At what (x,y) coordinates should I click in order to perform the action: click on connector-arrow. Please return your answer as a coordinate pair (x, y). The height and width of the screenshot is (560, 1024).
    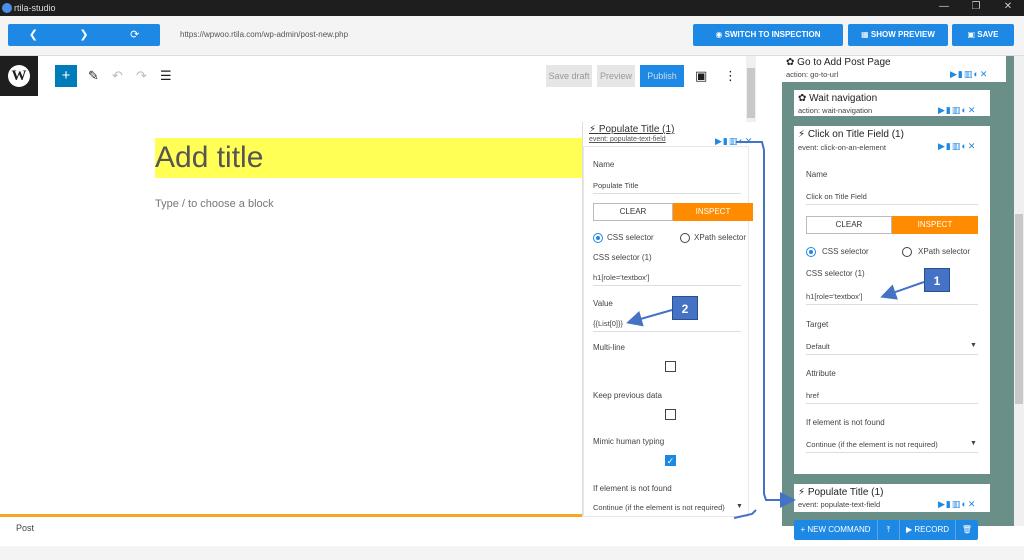
    Looking at the image, I should click on (766, 324).